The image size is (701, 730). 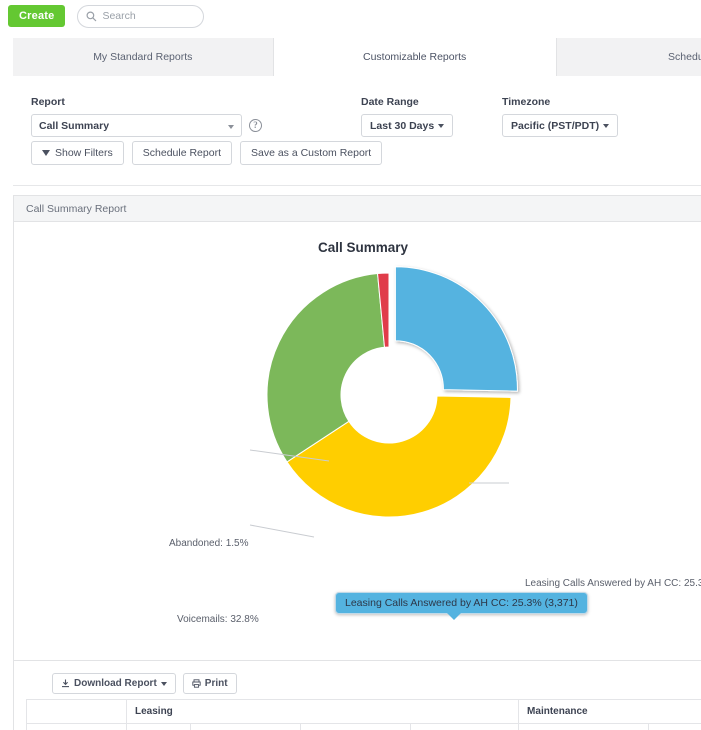 I want to click on download-report-button: Download Report, so click(x=114, y=683).